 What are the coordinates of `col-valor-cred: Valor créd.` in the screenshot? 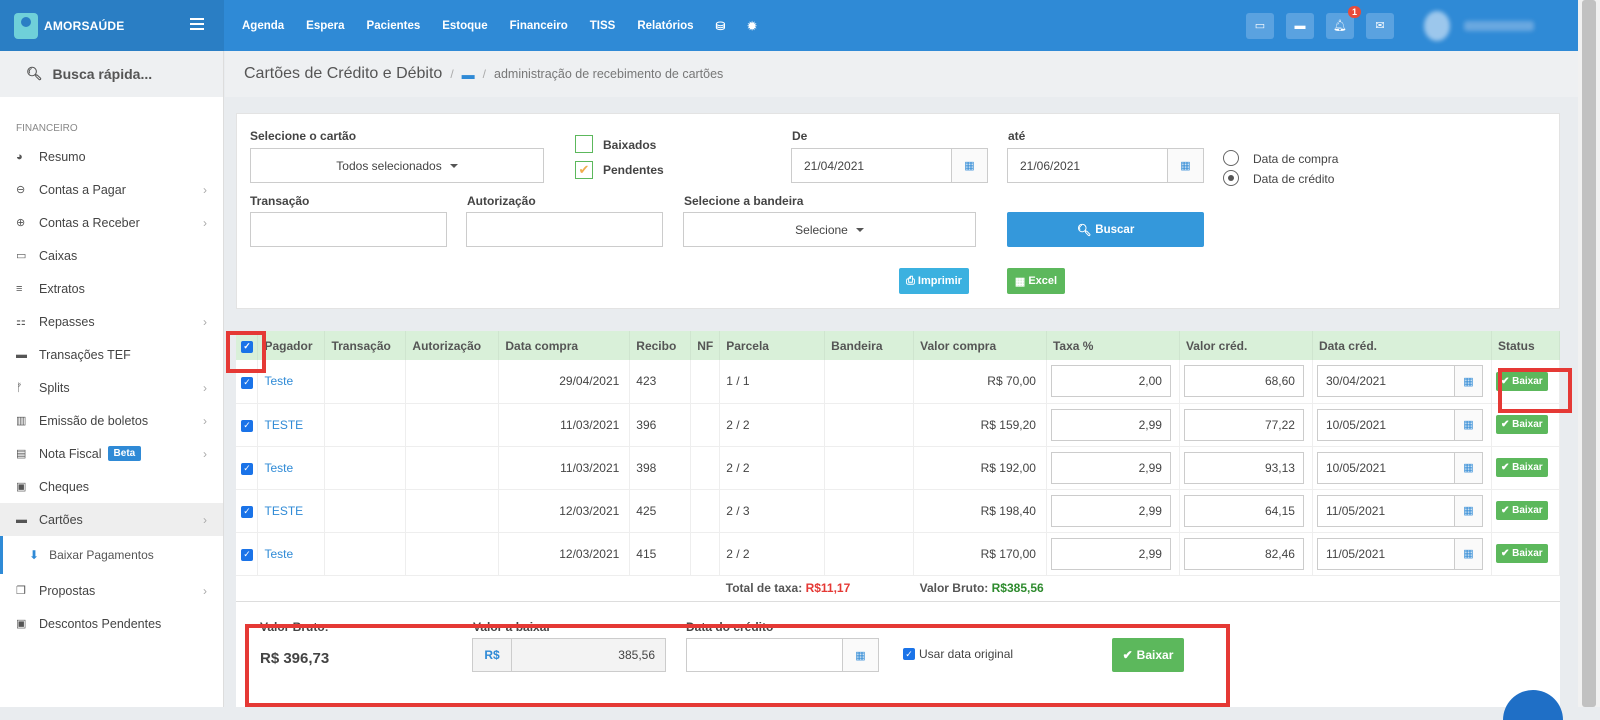 It's located at (1246, 345).